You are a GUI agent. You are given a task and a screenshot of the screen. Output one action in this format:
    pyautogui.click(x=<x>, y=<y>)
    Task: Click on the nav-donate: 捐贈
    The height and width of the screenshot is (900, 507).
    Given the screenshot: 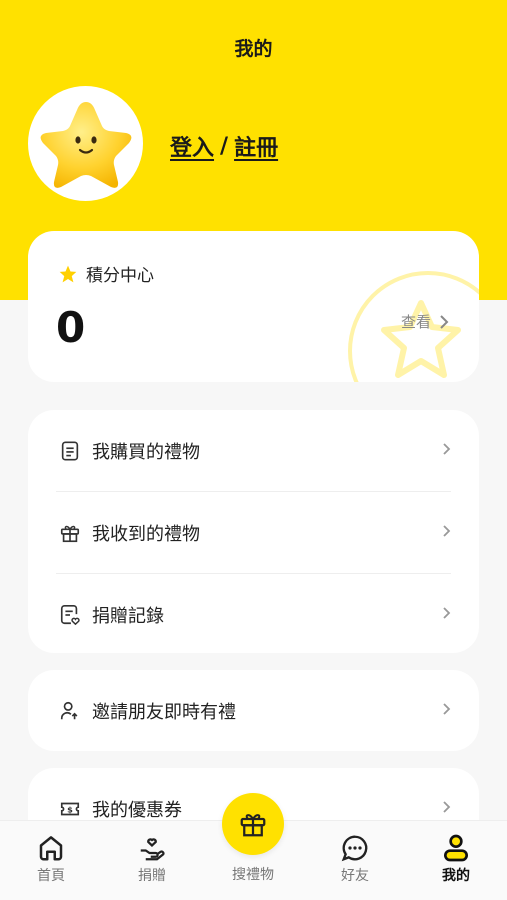 What is the action you would take?
    pyautogui.click(x=152, y=858)
    